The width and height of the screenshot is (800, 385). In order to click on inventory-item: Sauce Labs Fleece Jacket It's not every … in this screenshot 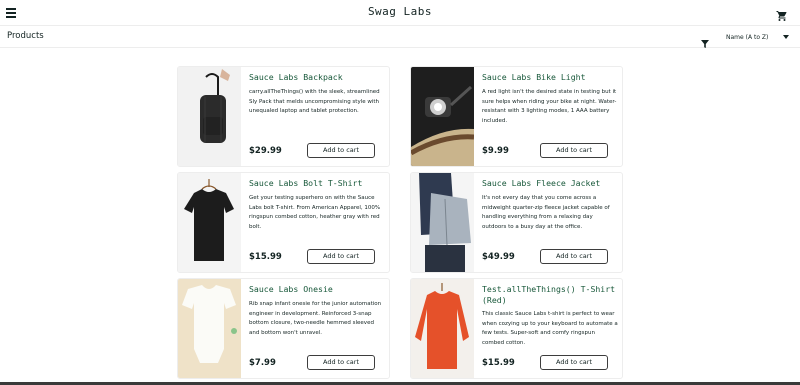, I will do `click(516, 222)`.